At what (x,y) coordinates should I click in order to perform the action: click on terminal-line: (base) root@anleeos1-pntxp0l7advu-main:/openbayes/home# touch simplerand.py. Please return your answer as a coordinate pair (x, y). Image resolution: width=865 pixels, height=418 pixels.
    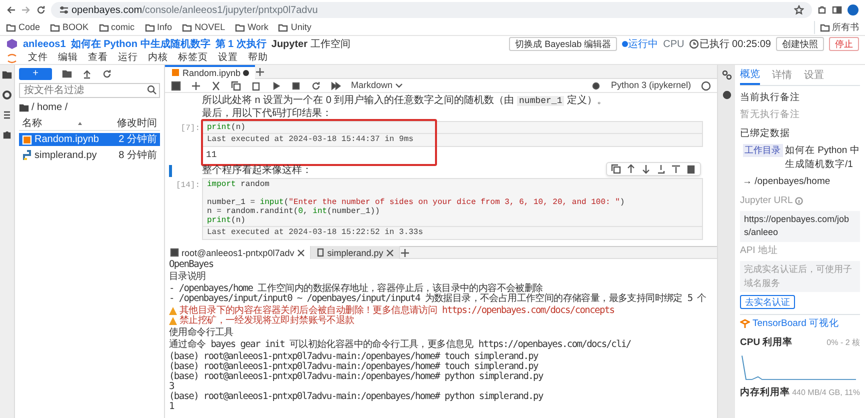
    Looking at the image, I should click on (353, 367).